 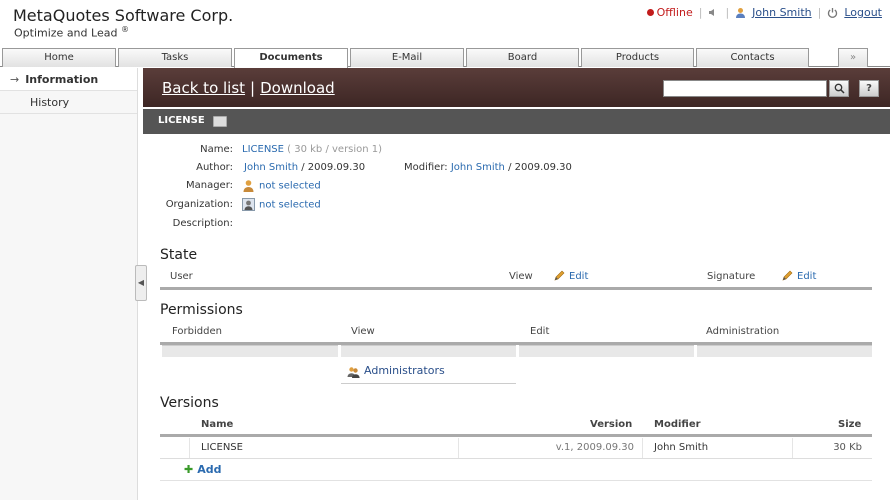 I want to click on version-modifier-link: John Smith, so click(x=681, y=447).